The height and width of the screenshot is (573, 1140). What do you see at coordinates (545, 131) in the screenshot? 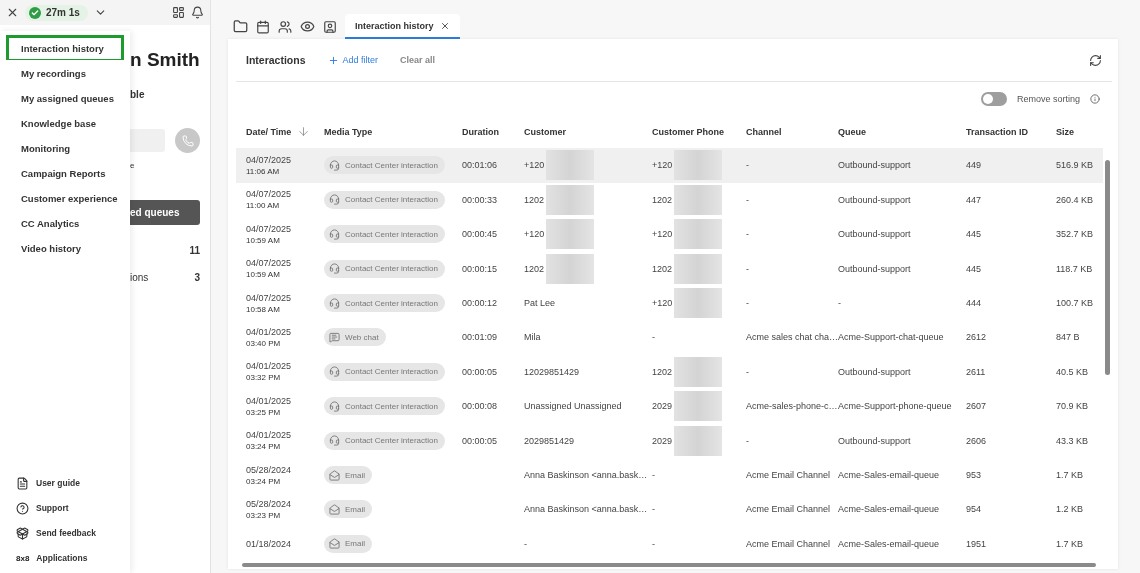
I see `column-header: Customer` at bounding box center [545, 131].